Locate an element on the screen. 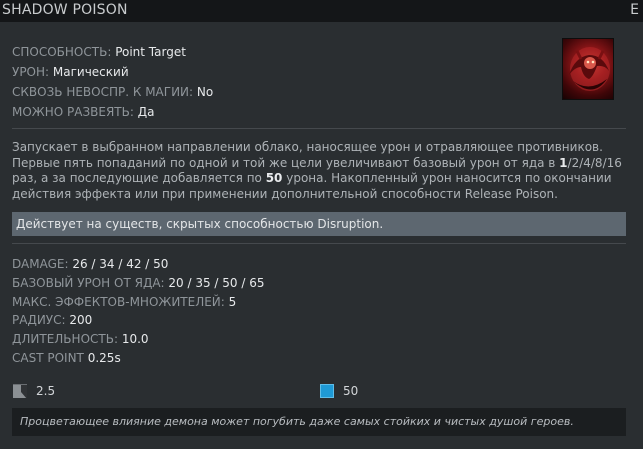  pierce-immunity-value: No is located at coordinates (205, 92).